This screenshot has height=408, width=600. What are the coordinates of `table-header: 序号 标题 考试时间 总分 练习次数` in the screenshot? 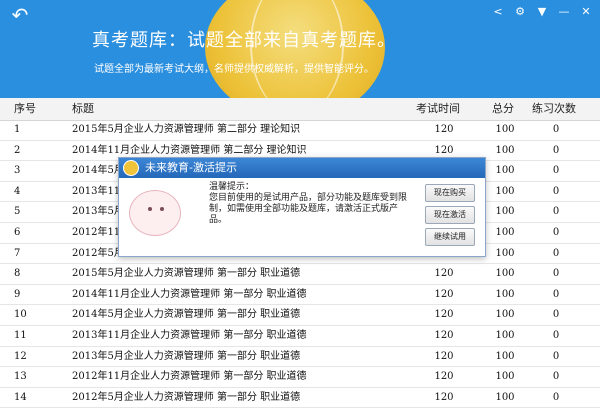 It's located at (300, 109).